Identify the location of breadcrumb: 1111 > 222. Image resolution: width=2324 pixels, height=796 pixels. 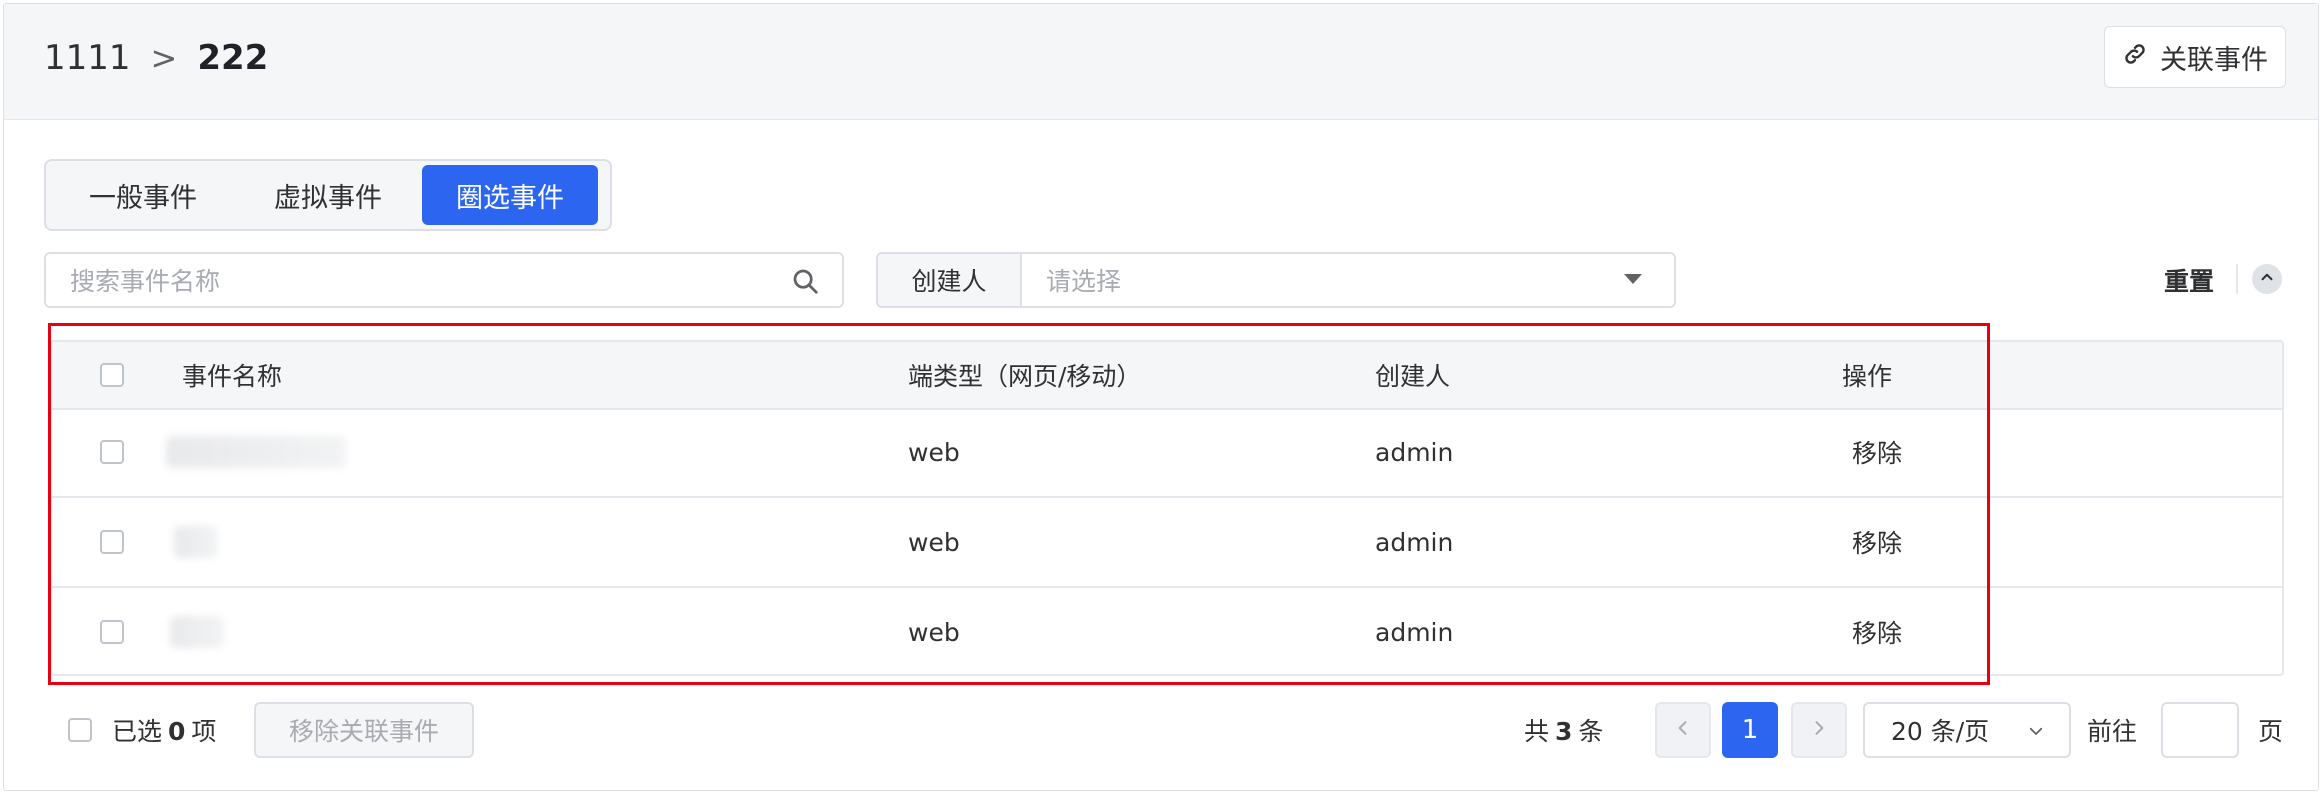
(156, 58).